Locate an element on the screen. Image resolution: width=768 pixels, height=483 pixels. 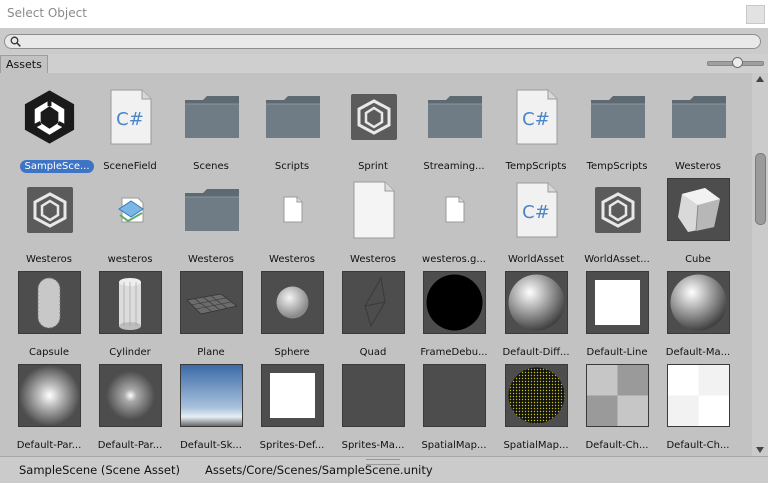
checker-white-icon is located at coordinates (698, 395).